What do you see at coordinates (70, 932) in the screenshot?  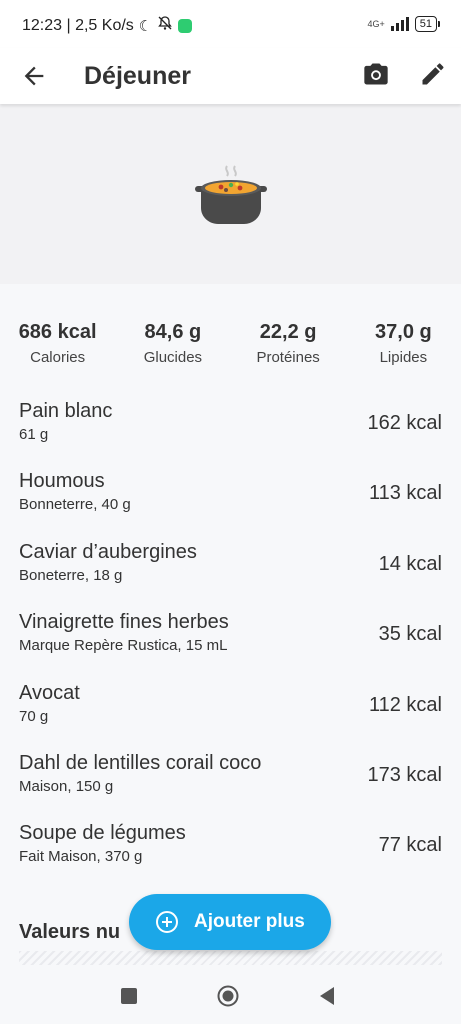 I see `nutrition-values-title: Valeurs nu` at bounding box center [70, 932].